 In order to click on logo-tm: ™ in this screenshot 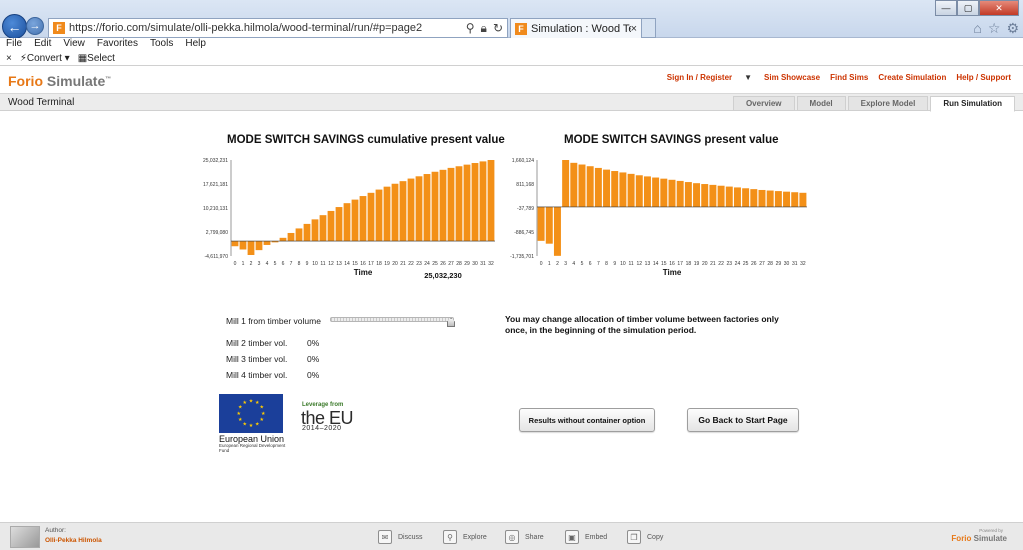, I will do `click(108, 79)`.